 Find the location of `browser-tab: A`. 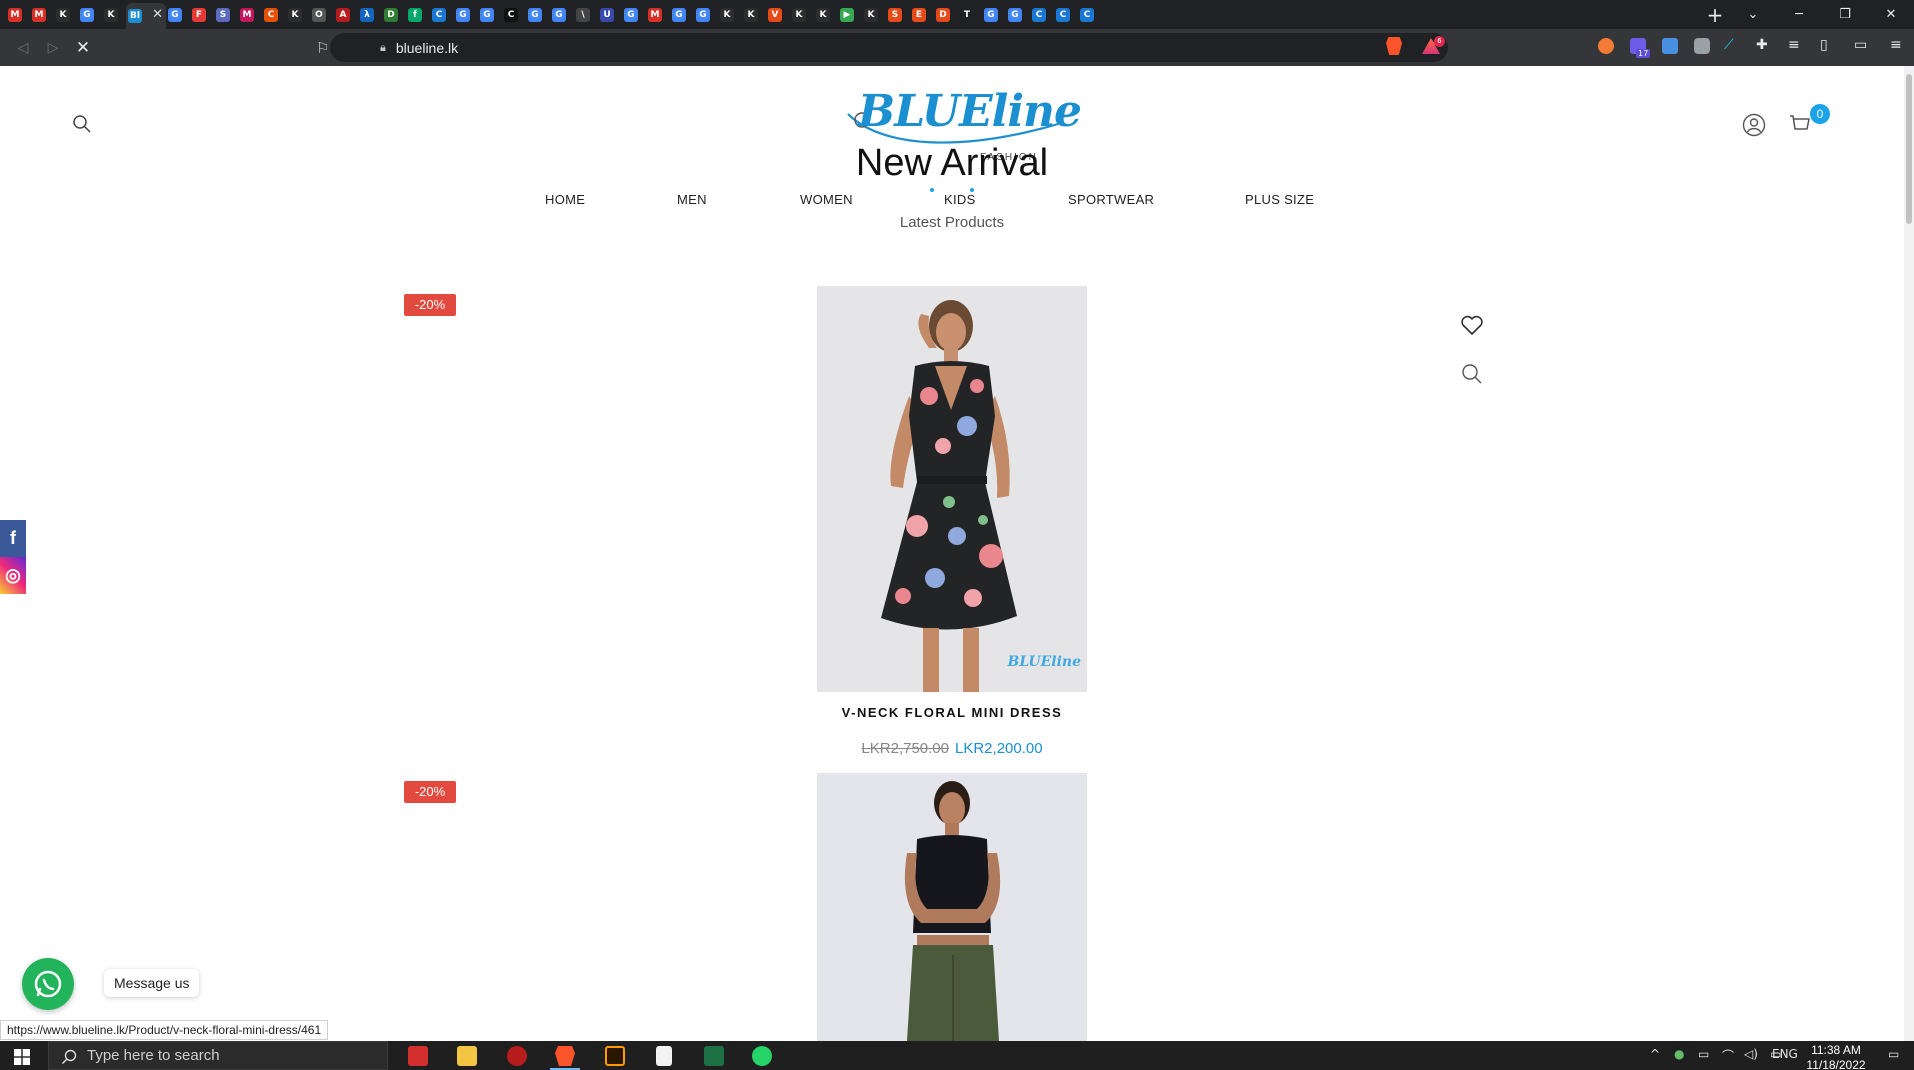

browser-tab: A is located at coordinates (346, 14).